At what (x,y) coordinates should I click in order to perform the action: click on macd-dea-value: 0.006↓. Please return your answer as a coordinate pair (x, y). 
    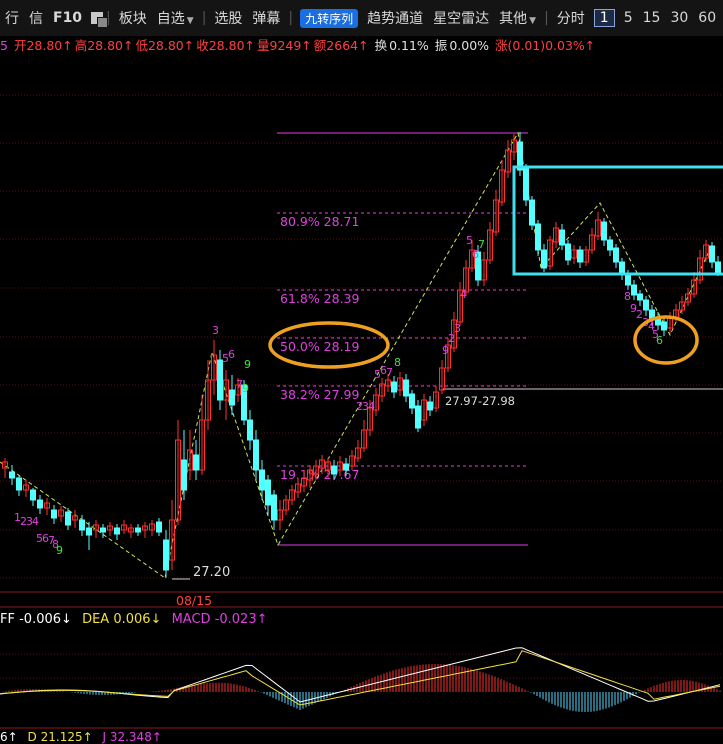
    Looking at the image, I should click on (137, 619).